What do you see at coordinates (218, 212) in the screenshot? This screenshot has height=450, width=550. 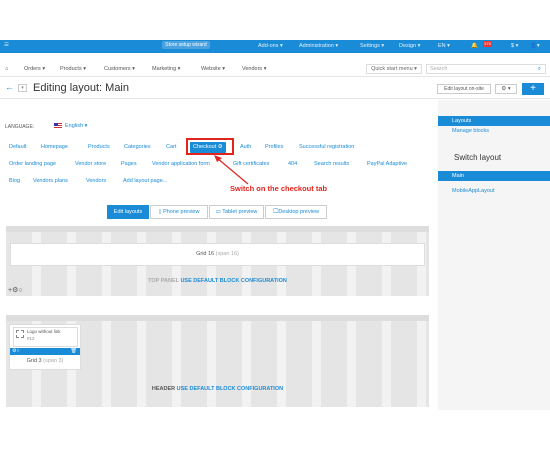 I see `tablet-icon: ▭` at bounding box center [218, 212].